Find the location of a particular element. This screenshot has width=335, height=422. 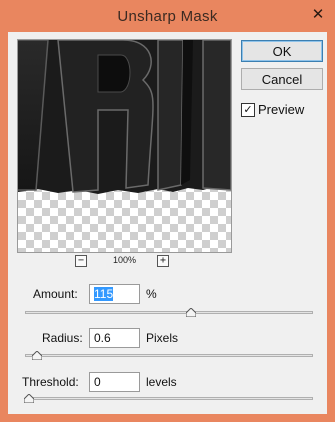

threshold-slider-thumb is located at coordinates (29, 398).